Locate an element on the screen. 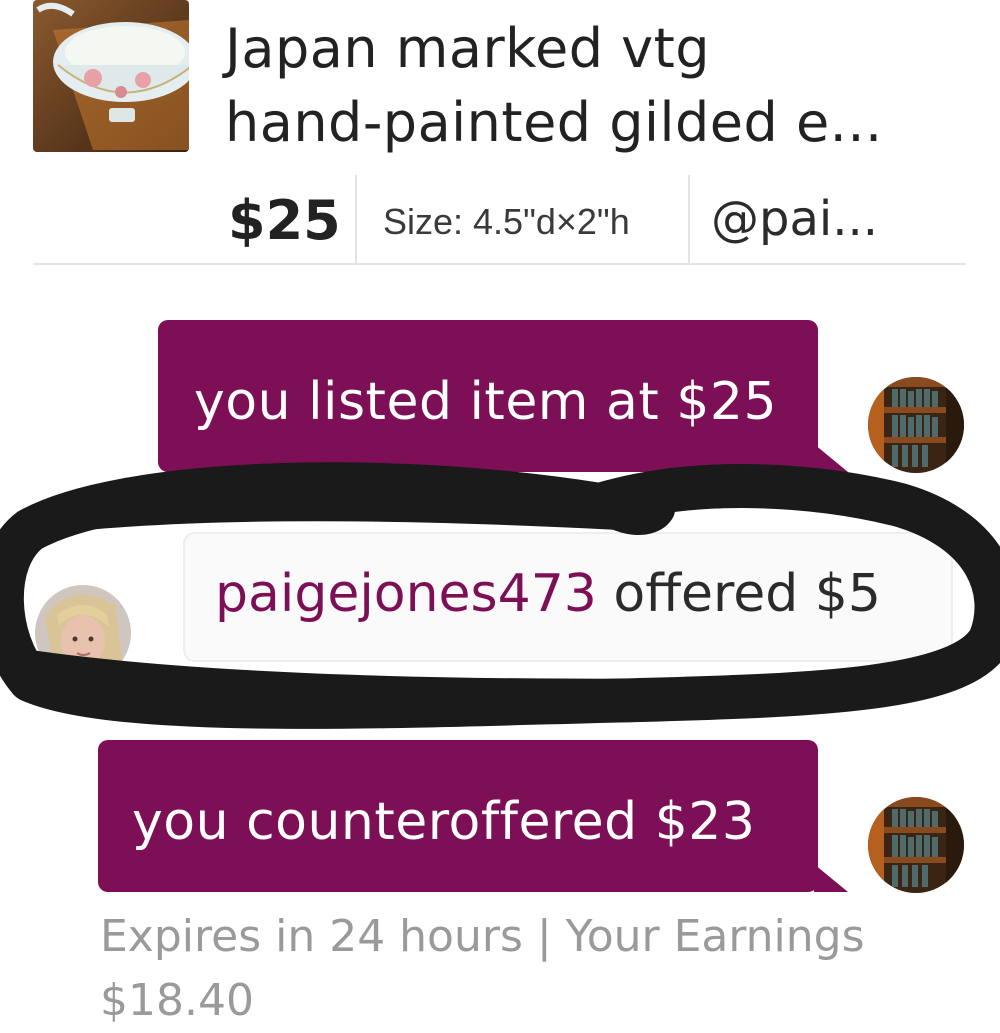 This screenshot has width=1000, height=1033. buyer-avatar is located at coordinates (83, 633).